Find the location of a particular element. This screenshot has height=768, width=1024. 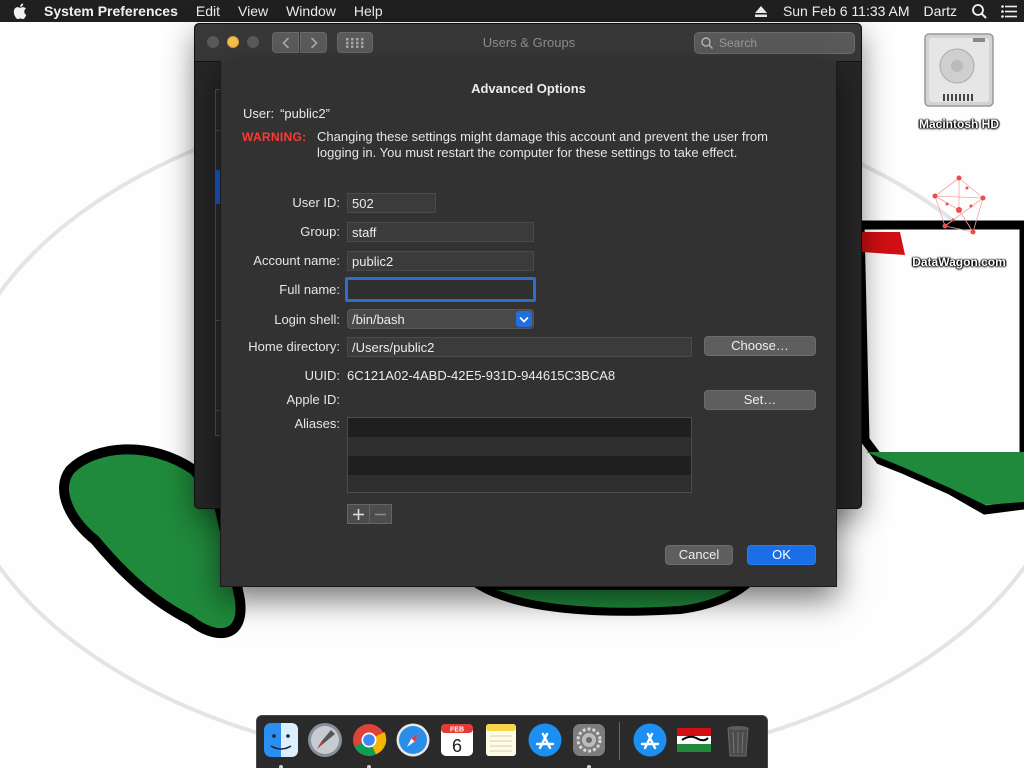

warning-label: WARNING: is located at coordinates (274, 137).